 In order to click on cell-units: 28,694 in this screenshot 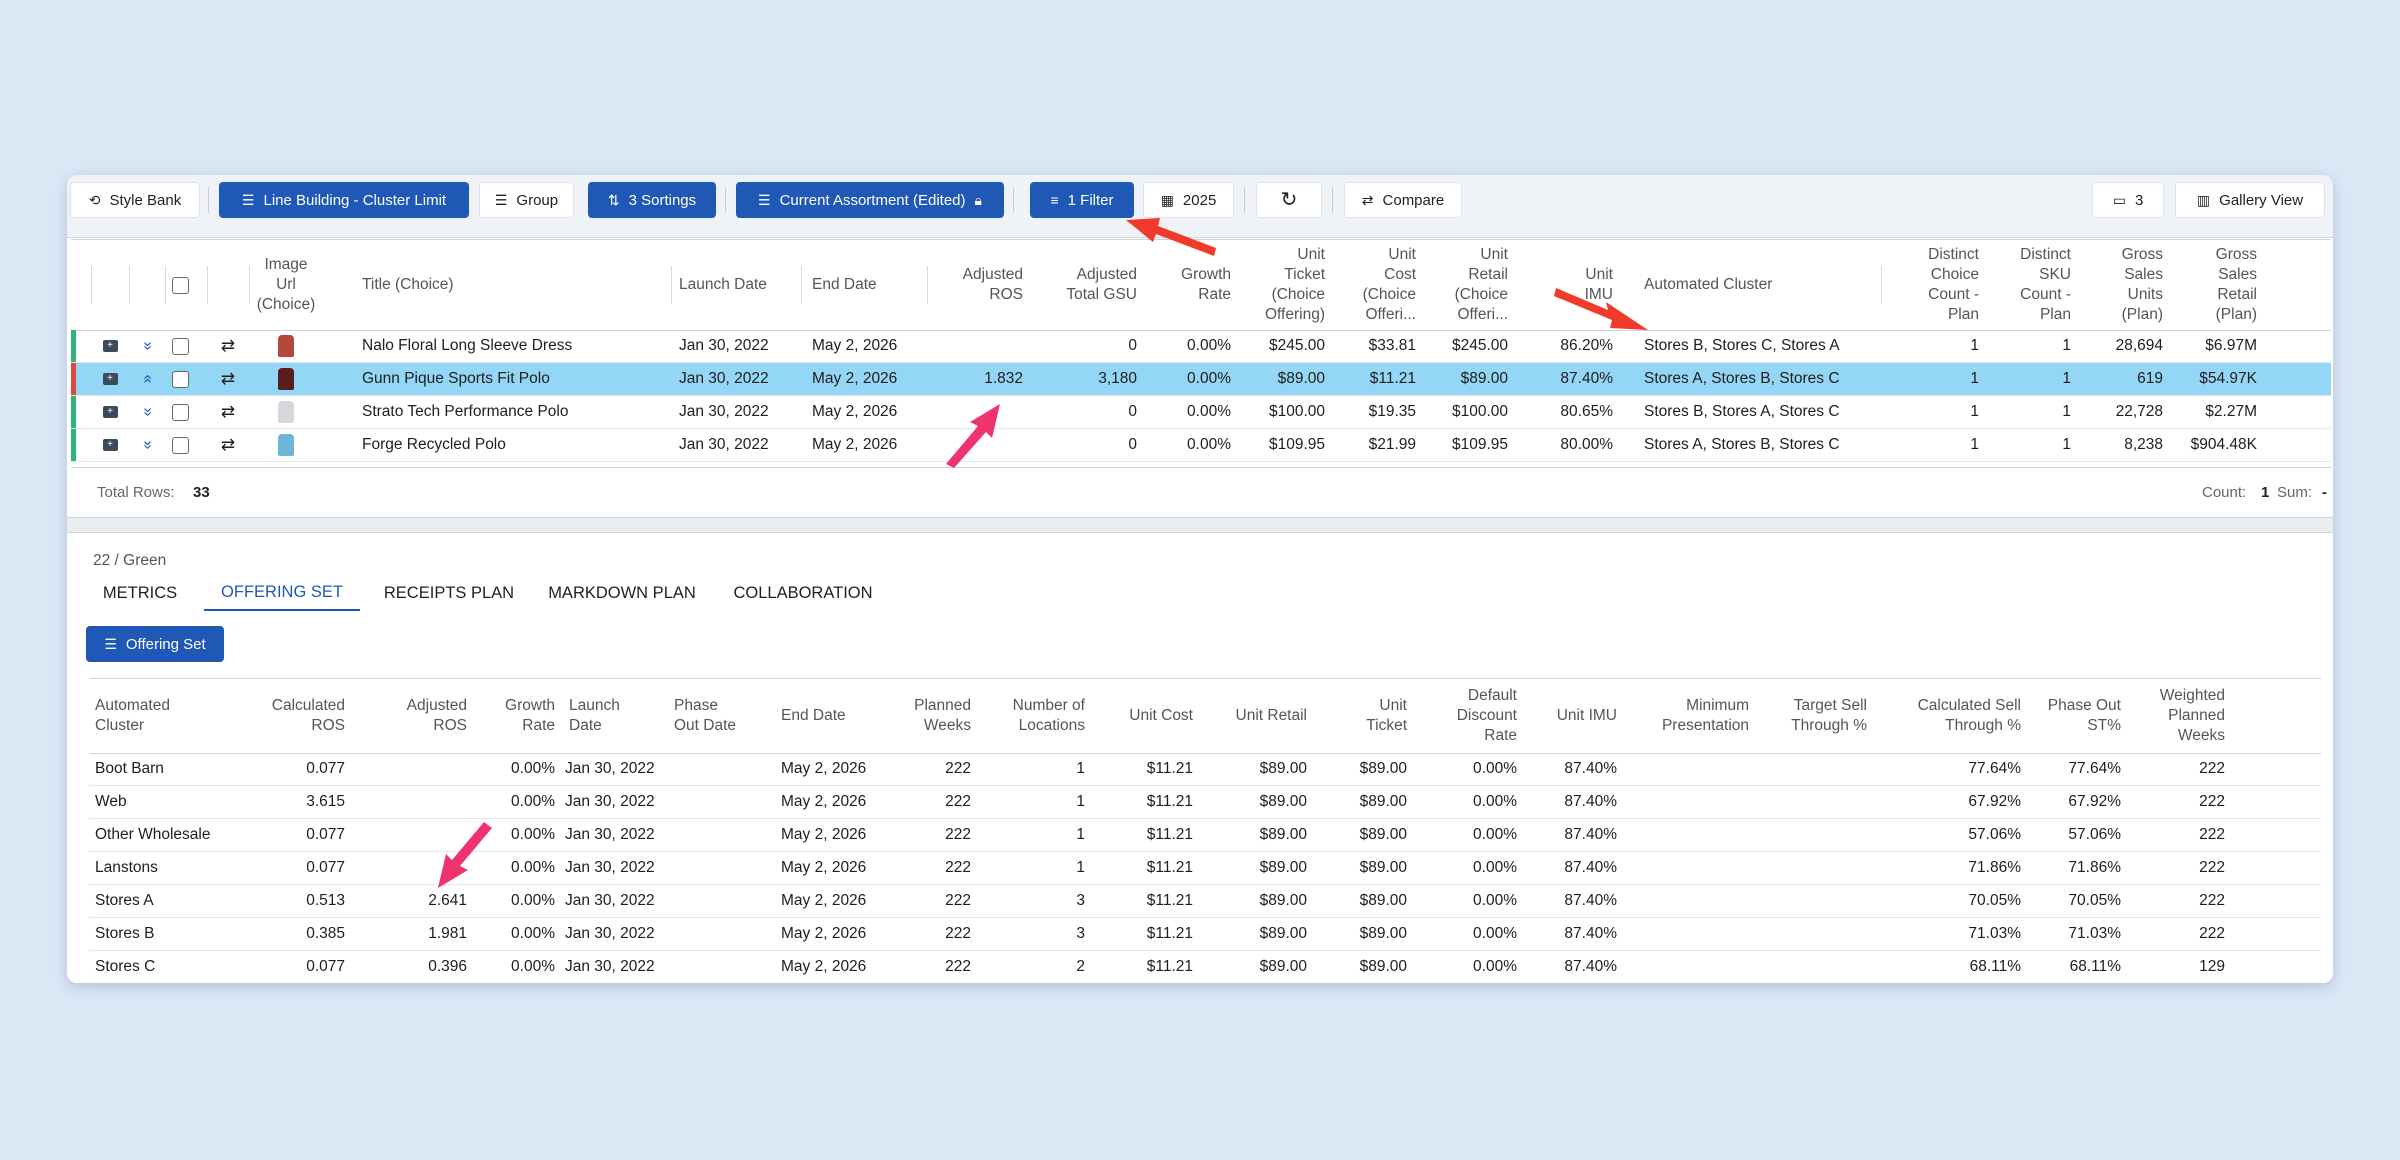, I will do `click(2126, 346)`.